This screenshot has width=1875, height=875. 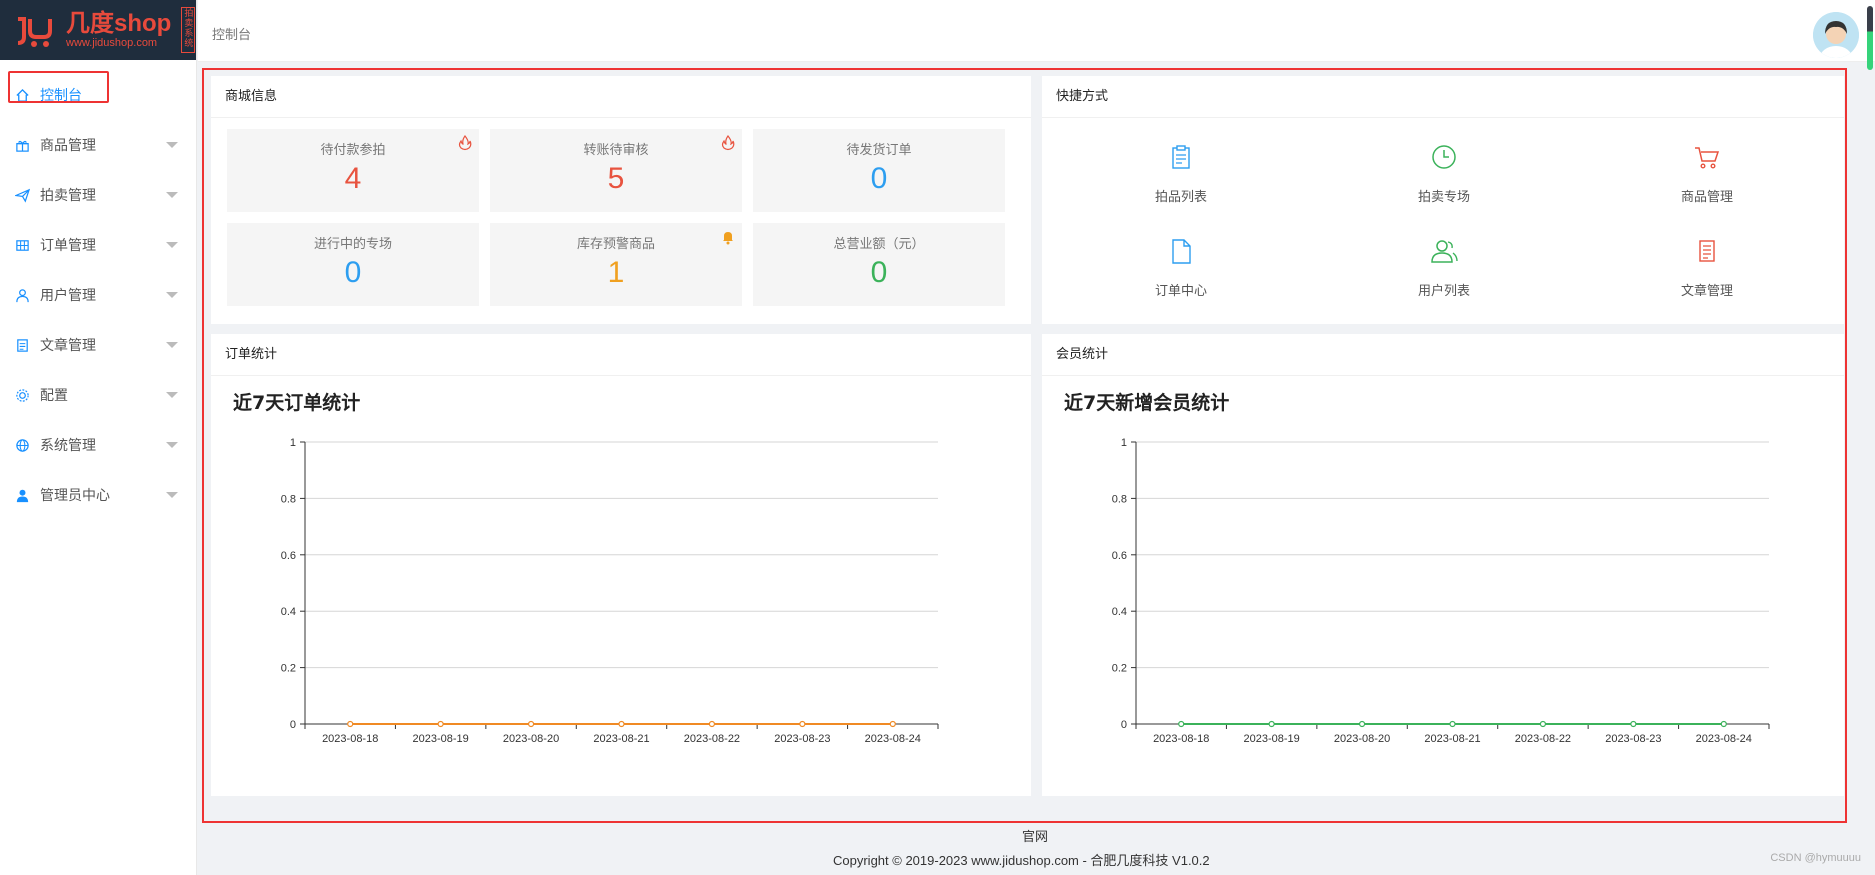 What do you see at coordinates (231, 33) in the screenshot?
I see `breadcrumb: 控制台` at bounding box center [231, 33].